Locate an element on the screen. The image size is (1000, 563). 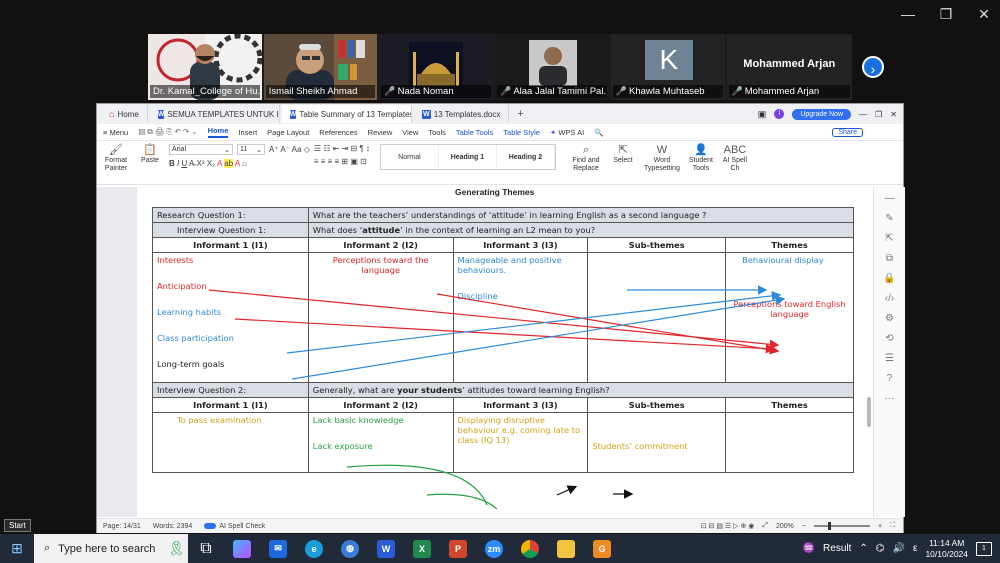
sub-themes-cell: Students’ commitment is located at coordinates (657, 442).